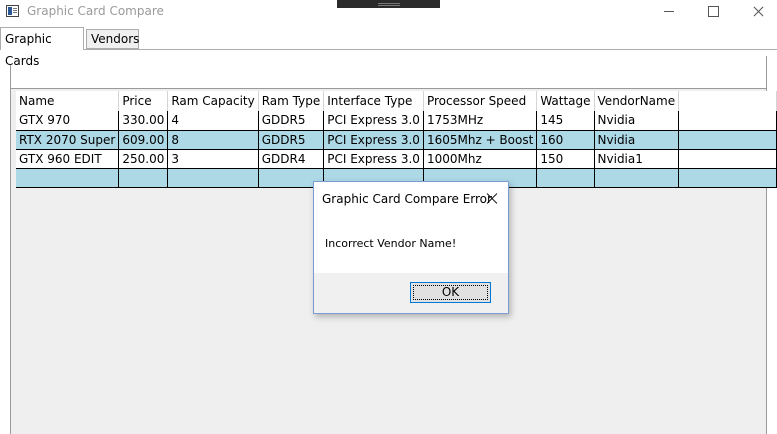  Describe the element at coordinates (213, 178) in the screenshot. I see `cell-ram-capacity` at that location.